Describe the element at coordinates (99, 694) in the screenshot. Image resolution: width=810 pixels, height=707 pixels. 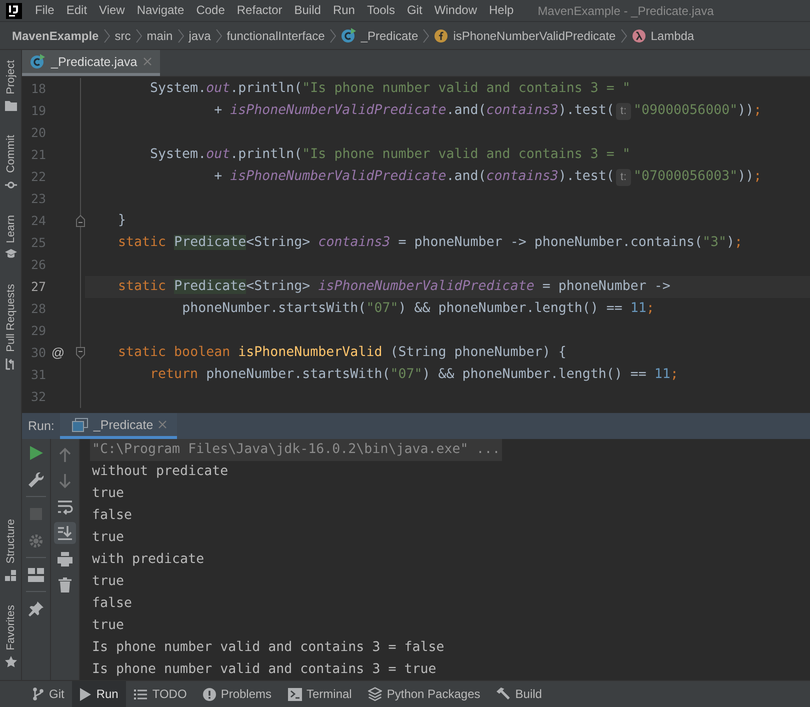
I see `tool-window-button: Run` at that location.